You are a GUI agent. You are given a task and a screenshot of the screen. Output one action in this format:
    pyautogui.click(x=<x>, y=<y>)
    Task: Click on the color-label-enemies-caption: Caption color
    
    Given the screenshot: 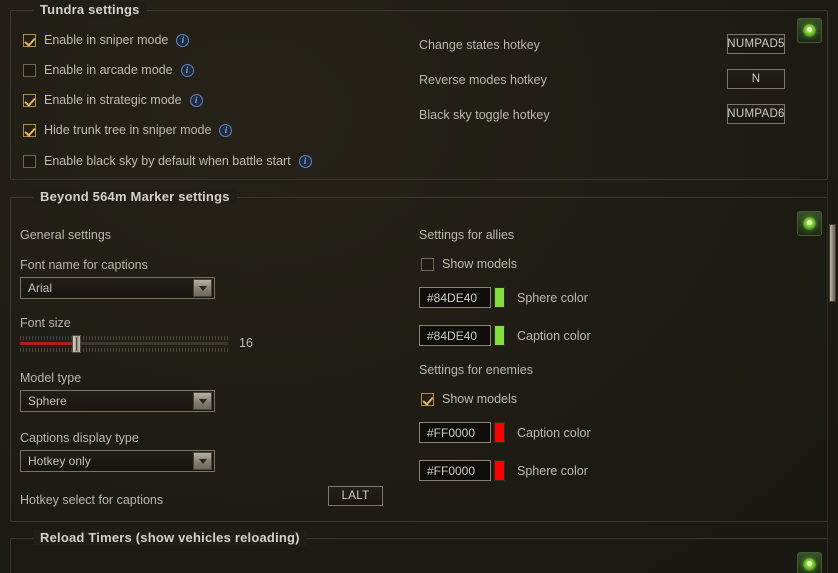 What is the action you would take?
    pyautogui.click(x=554, y=432)
    